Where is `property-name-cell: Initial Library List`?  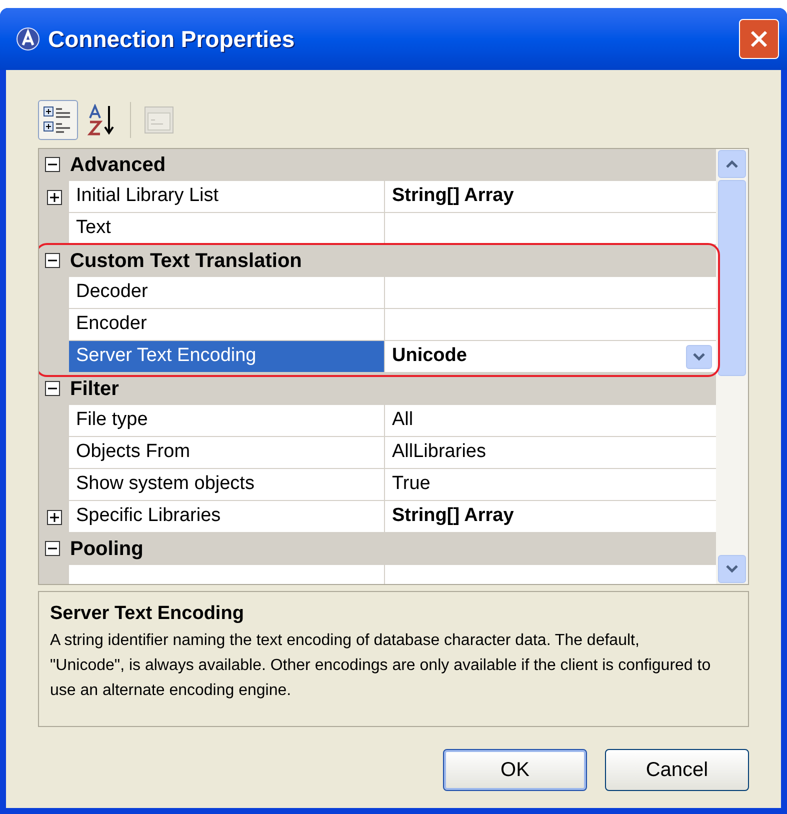 property-name-cell: Initial Library List is located at coordinates (227, 197).